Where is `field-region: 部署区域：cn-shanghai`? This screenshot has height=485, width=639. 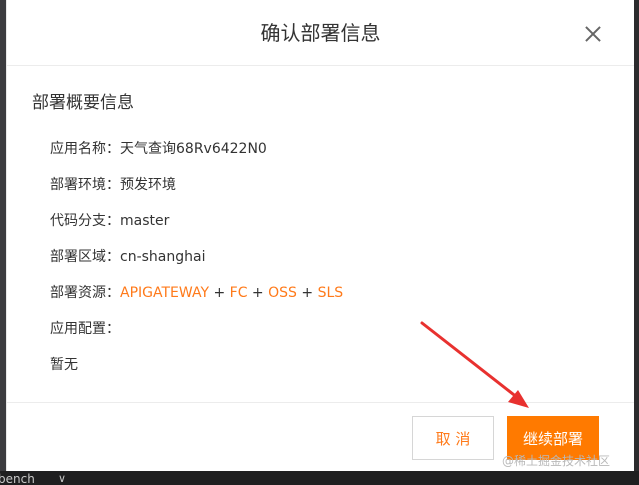 field-region: 部署区域：cn-shanghai is located at coordinates (127, 257).